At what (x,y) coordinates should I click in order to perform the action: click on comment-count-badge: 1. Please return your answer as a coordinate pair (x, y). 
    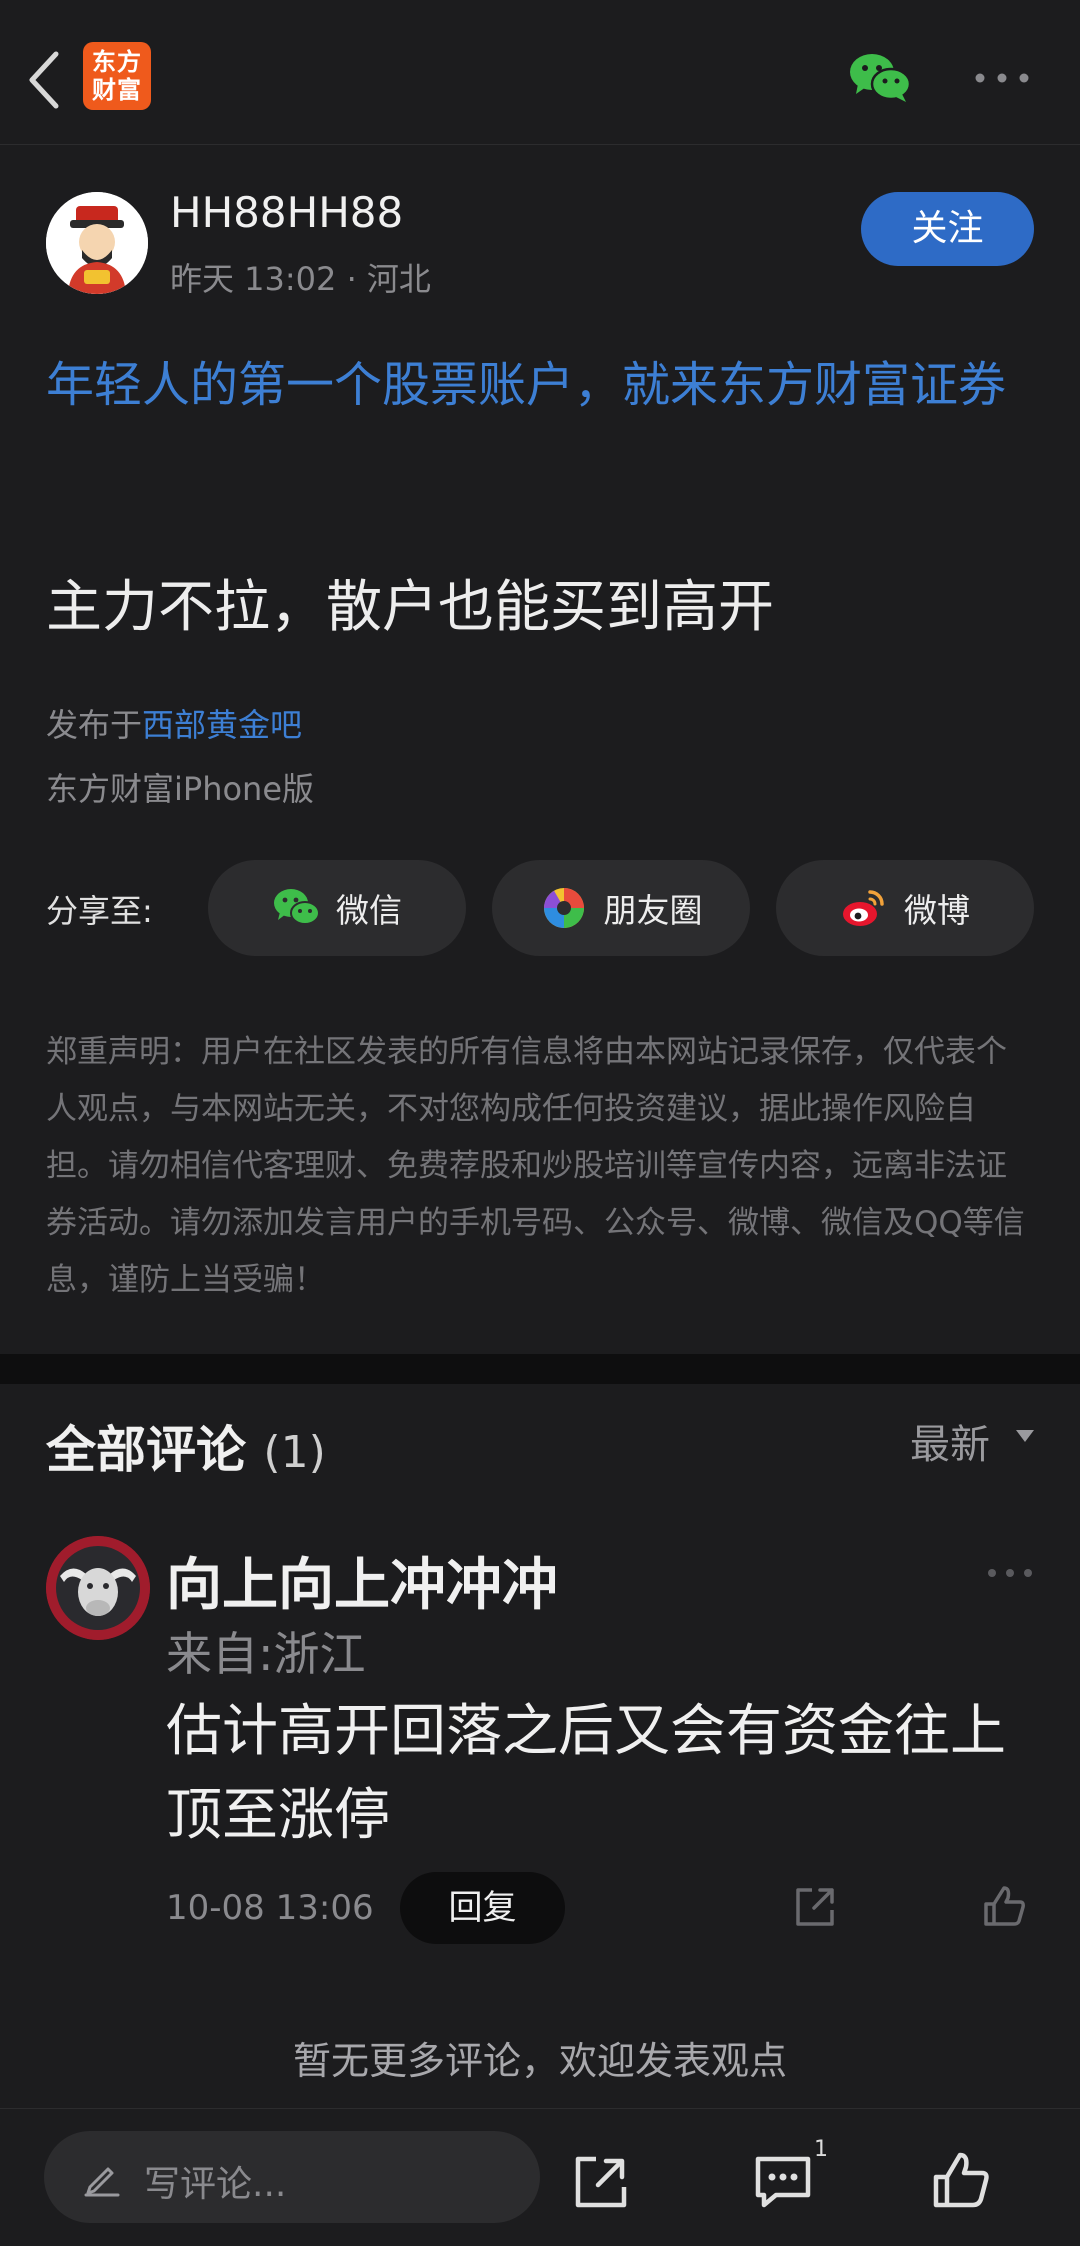
    Looking at the image, I should click on (821, 2149).